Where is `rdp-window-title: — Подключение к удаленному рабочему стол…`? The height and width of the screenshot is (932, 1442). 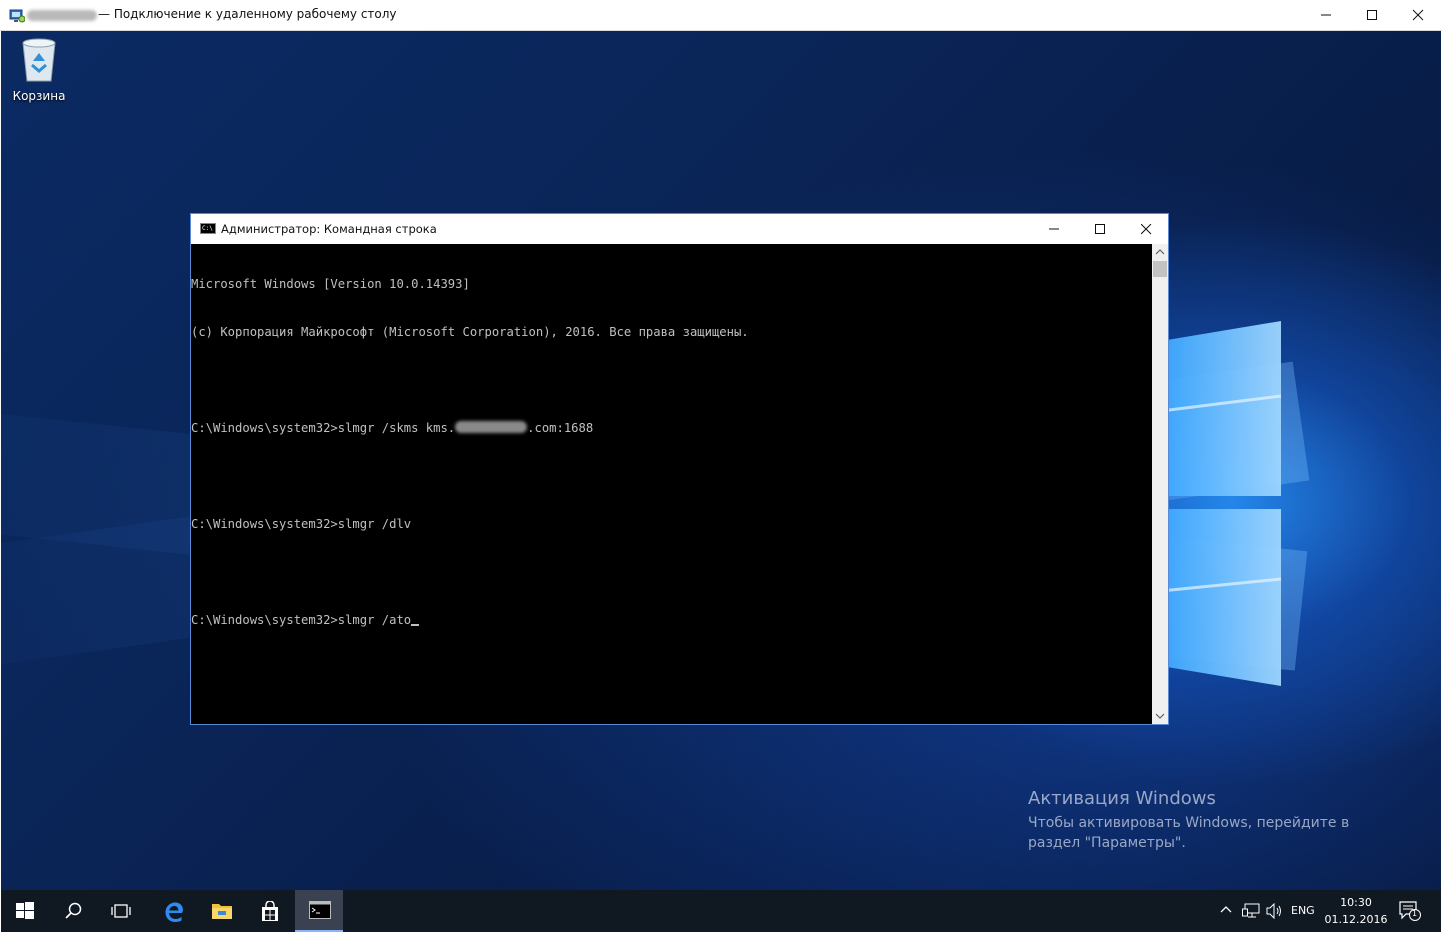
rdp-window-title: — Подключение к удаленному рабочему стол… is located at coordinates (247, 14).